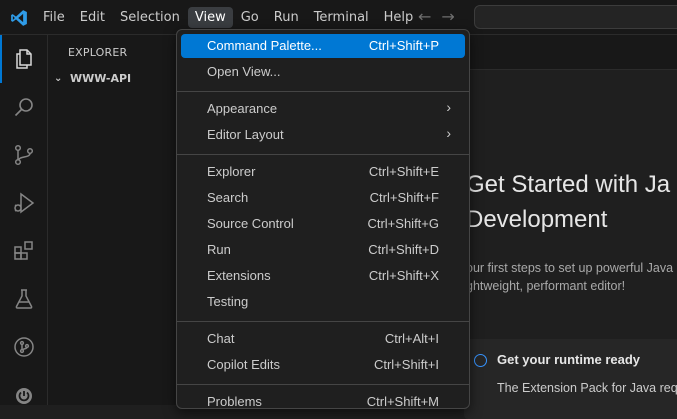  I want to click on menu-item-label: Editor Layout, so click(245, 134).